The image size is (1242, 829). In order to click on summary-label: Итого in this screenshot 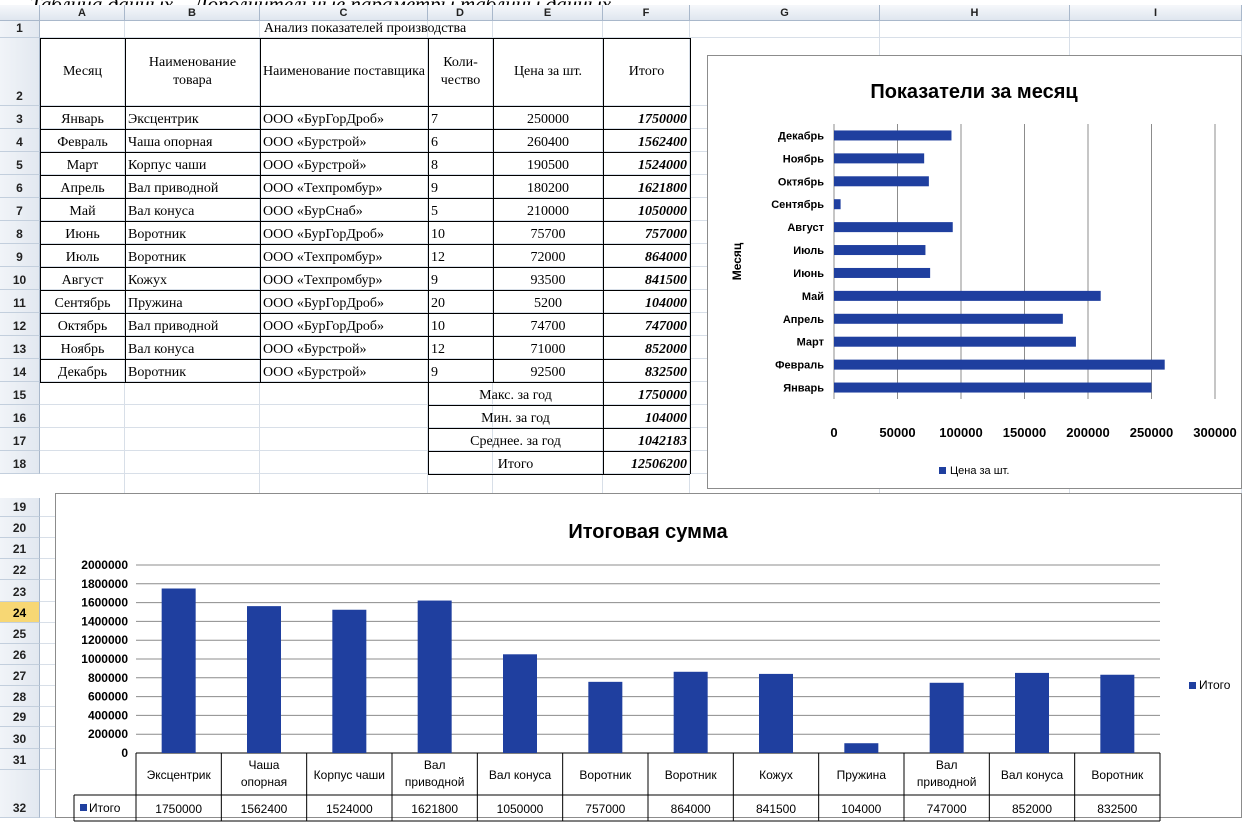, I will do `click(515, 462)`.